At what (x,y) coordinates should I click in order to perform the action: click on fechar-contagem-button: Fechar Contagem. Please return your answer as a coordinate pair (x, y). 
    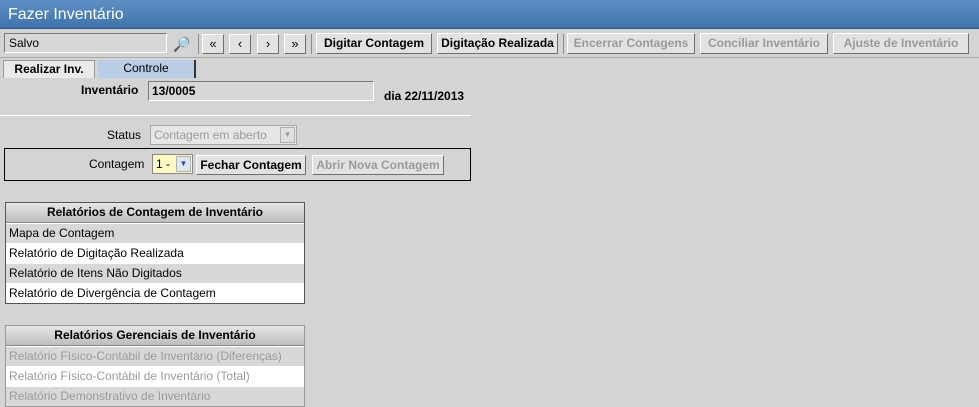
    Looking at the image, I should click on (251, 165).